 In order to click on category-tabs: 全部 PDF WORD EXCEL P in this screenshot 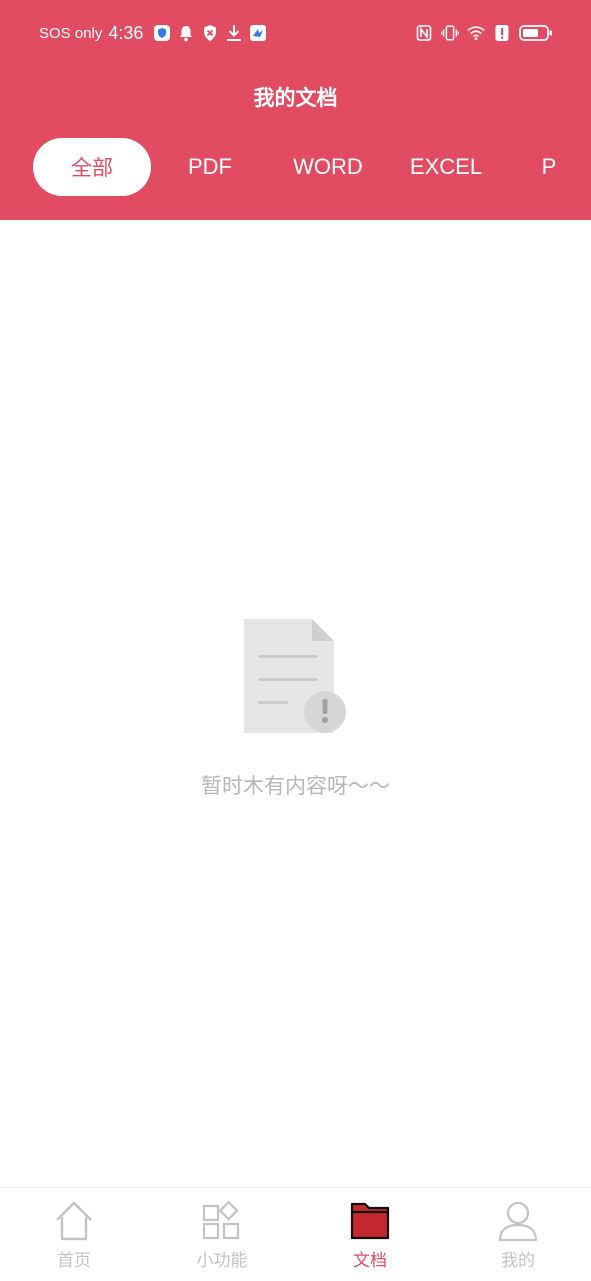, I will do `click(295, 167)`.